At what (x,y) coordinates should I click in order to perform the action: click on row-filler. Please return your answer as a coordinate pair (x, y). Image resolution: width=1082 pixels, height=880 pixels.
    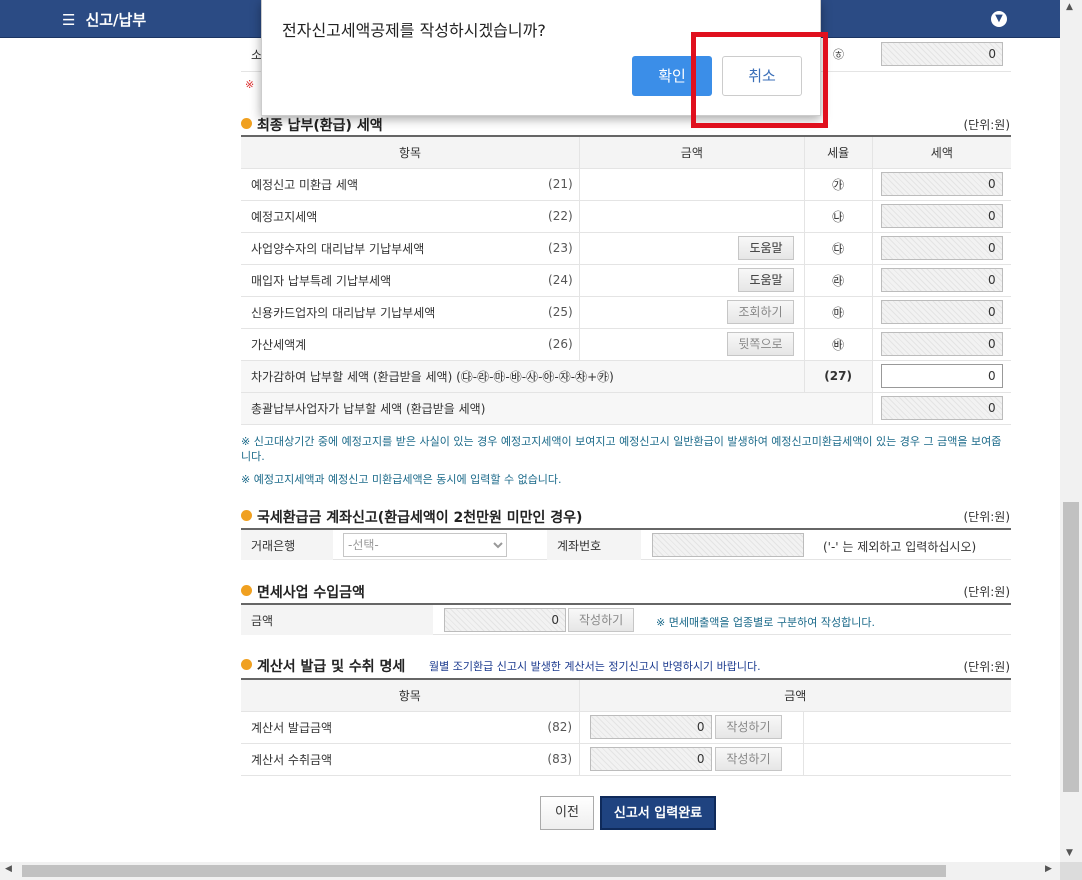
    Looking at the image, I should click on (907, 759).